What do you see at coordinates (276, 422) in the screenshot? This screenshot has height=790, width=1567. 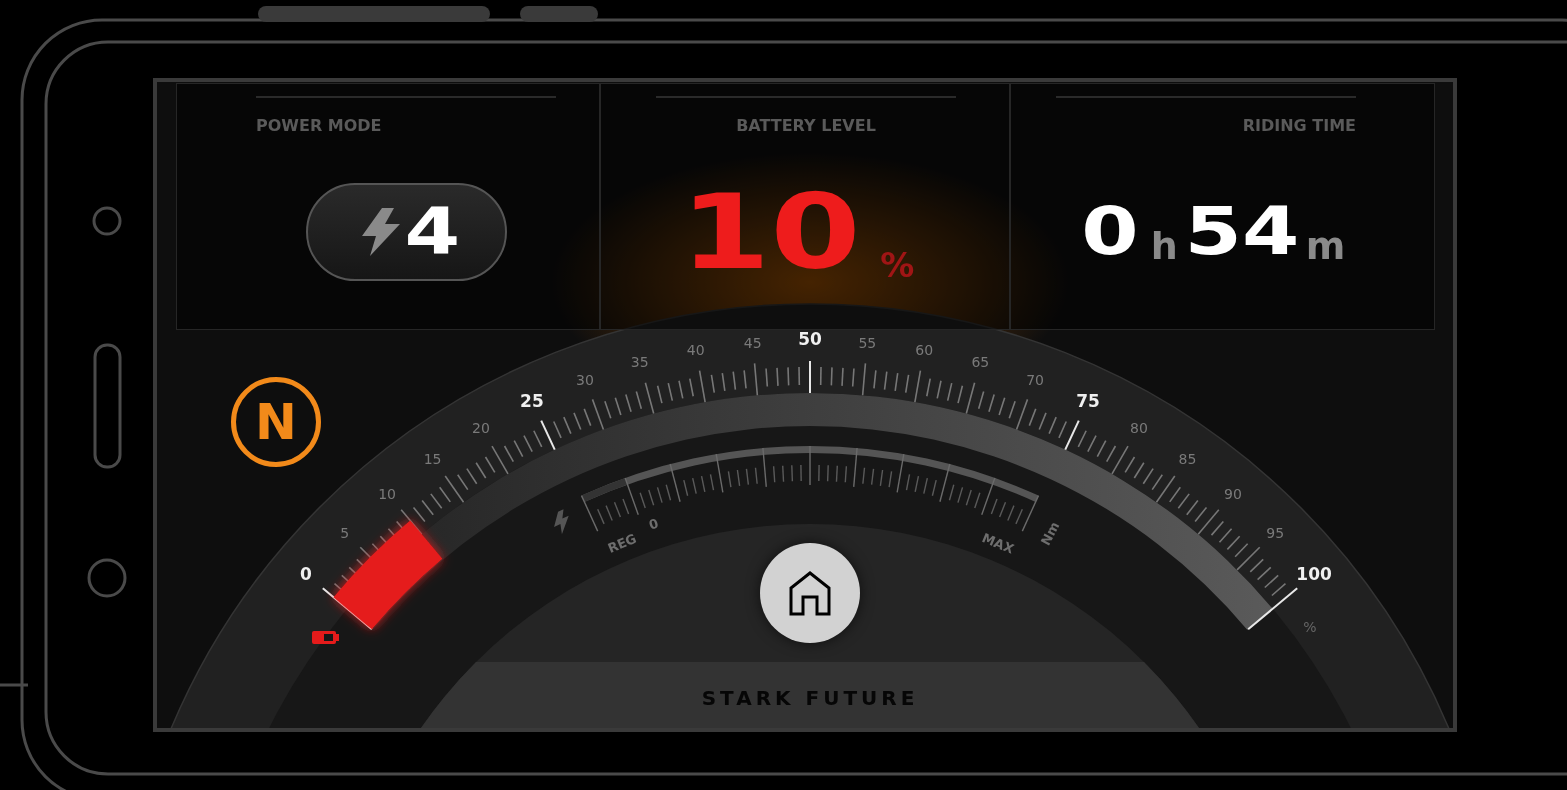 I see `gear-indicator: N` at bounding box center [276, 422].